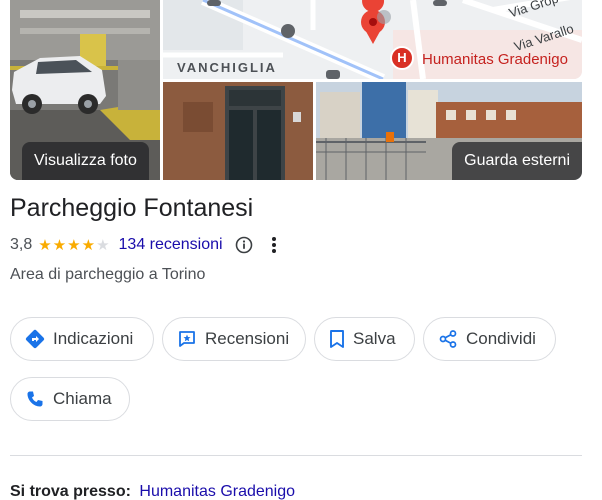 This screenshot has height=500, width=602. Describe the element at coordinates (35, 339) in the screenshot. I see `directions-icon` at that location.